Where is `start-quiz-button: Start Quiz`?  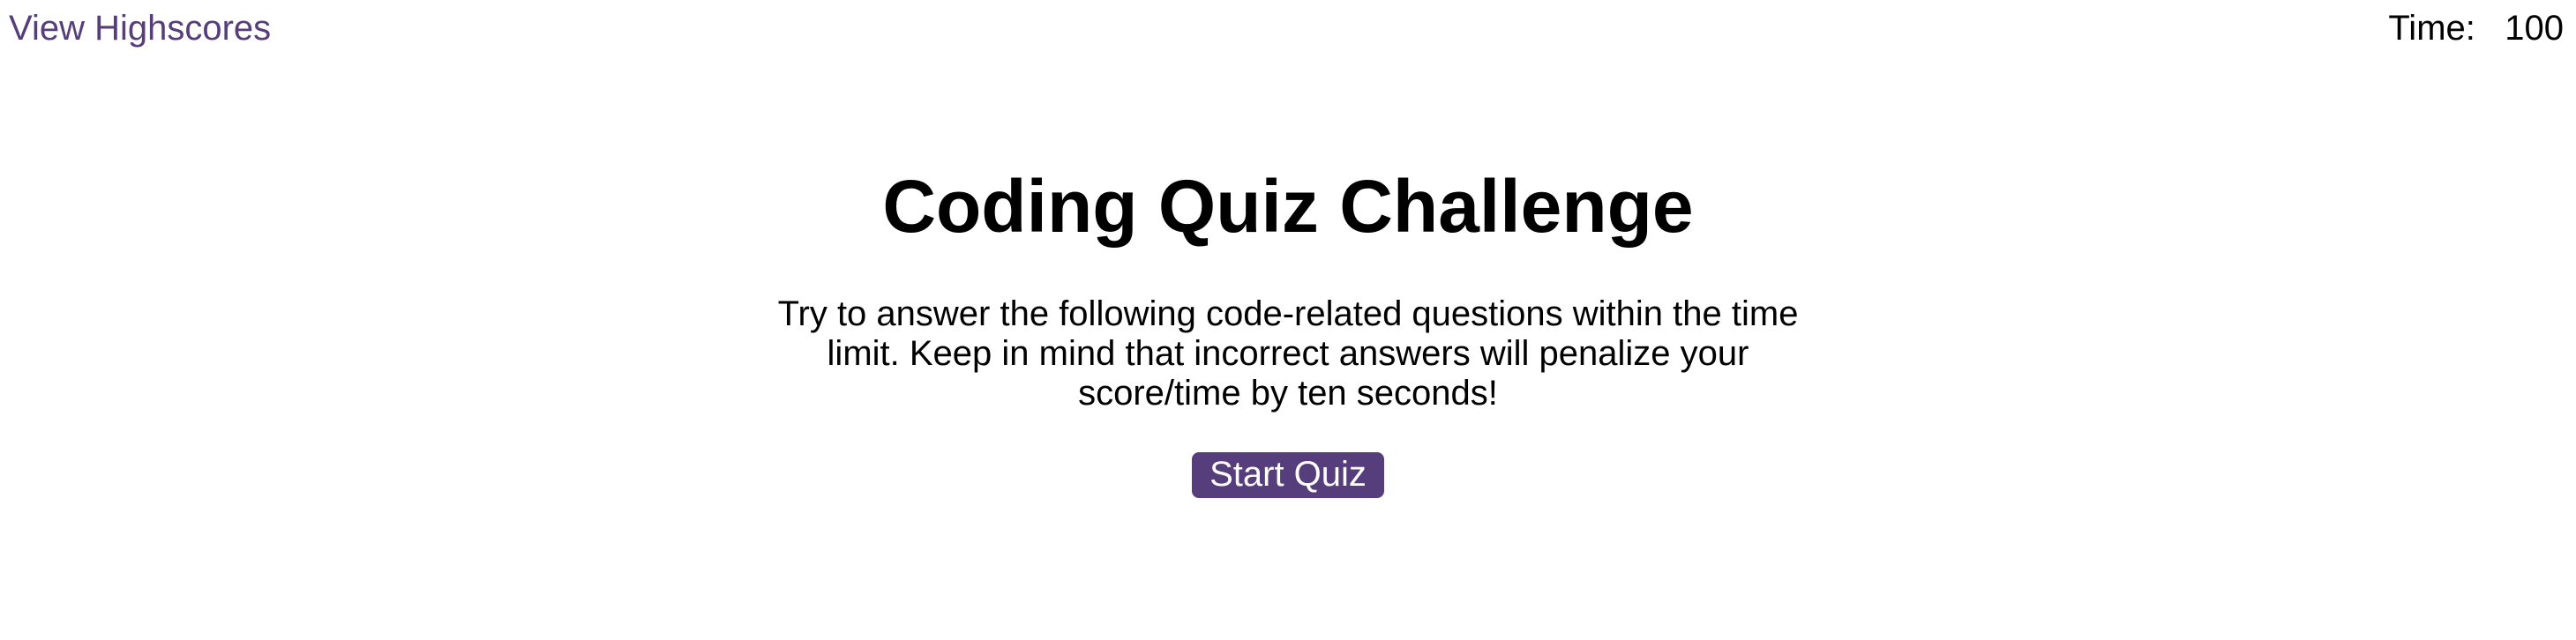 start-quiz-button: Start Quiz is located at coordinates (1288, 475).